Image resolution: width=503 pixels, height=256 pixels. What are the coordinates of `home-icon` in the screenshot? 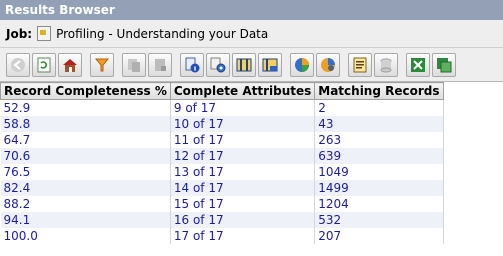 It's located at (70, 65).